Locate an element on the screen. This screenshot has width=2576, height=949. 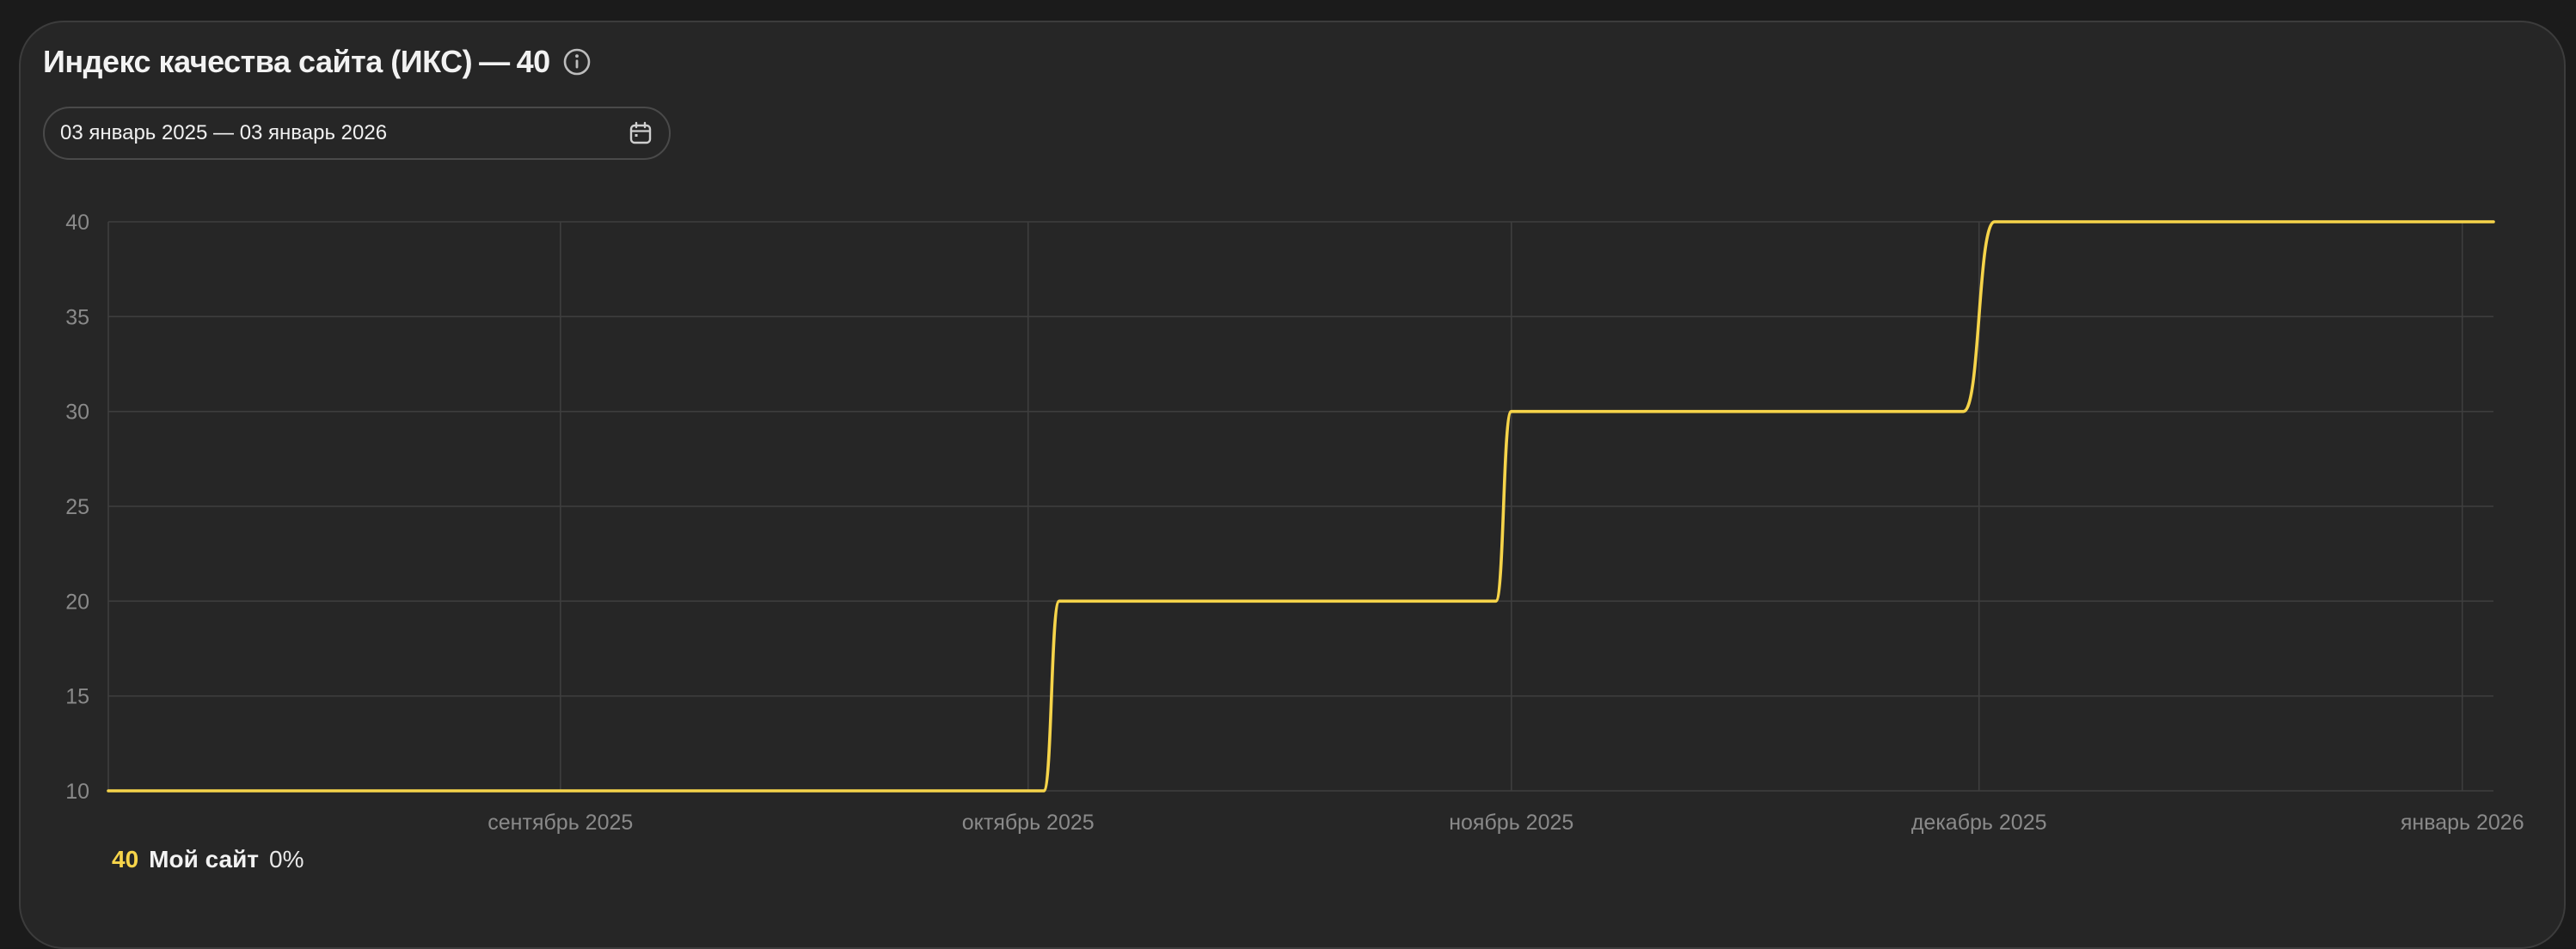
chart-legend: 40 Мой сайт 0% is located at coordinates (208, 859).